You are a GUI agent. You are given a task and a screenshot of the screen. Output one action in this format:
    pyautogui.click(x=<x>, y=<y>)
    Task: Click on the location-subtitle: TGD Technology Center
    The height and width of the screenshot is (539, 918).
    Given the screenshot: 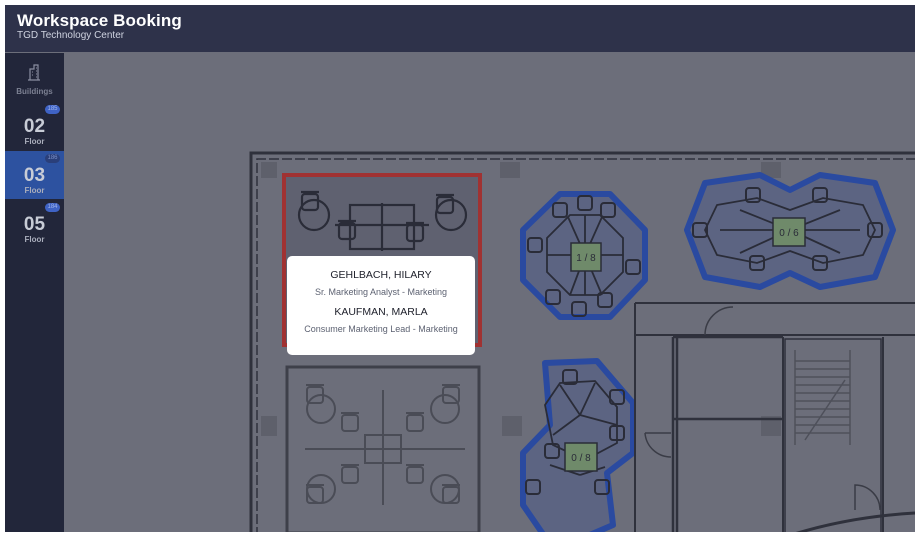 What is the action you would take?
    pyautogui.click(x=71, y=35)
    